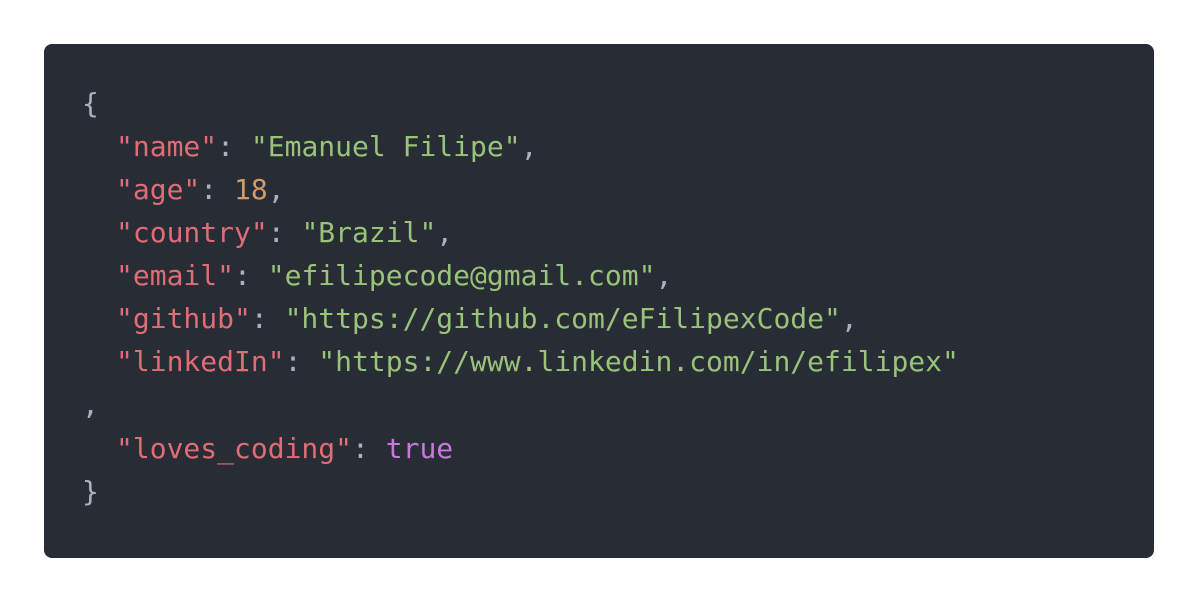 This screenshot has height=602, width=1198. I want to click on code-line-email: "email": "efilipecode@gmail.com",, so click(618, 275).